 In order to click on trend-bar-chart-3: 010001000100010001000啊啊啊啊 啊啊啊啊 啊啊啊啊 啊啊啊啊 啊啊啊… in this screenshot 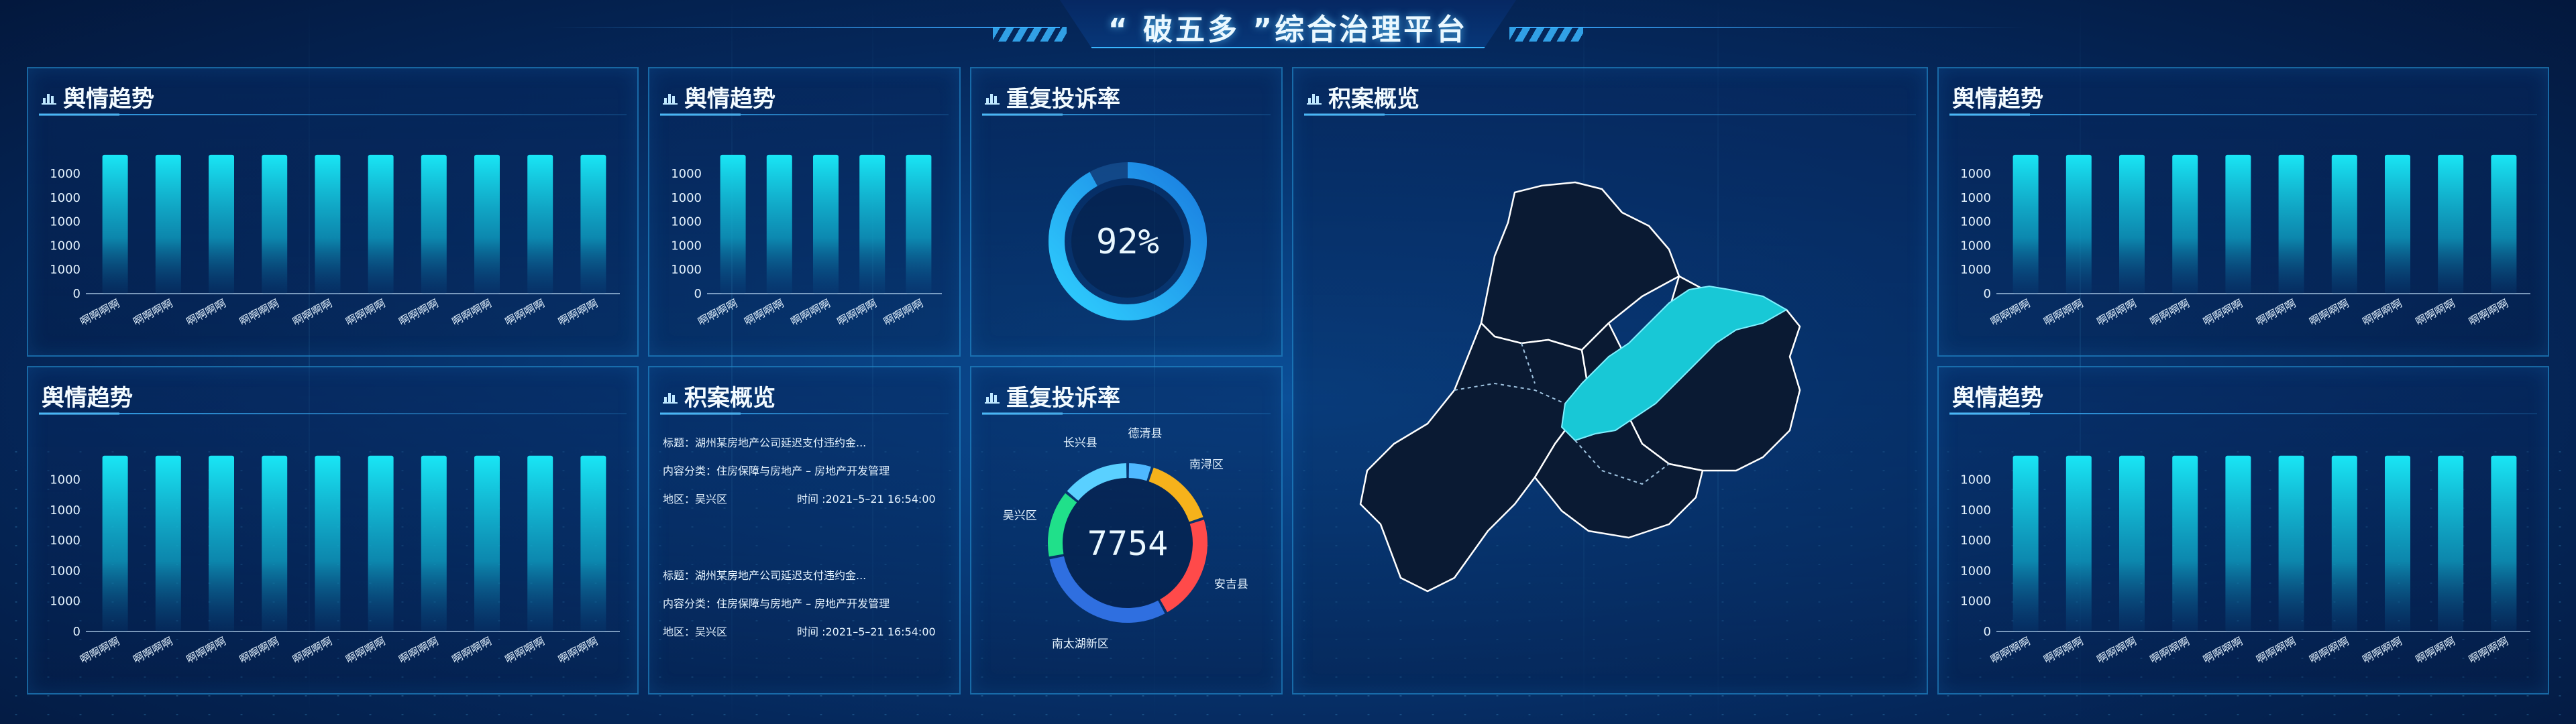, I will do `click(2245, 241)`.